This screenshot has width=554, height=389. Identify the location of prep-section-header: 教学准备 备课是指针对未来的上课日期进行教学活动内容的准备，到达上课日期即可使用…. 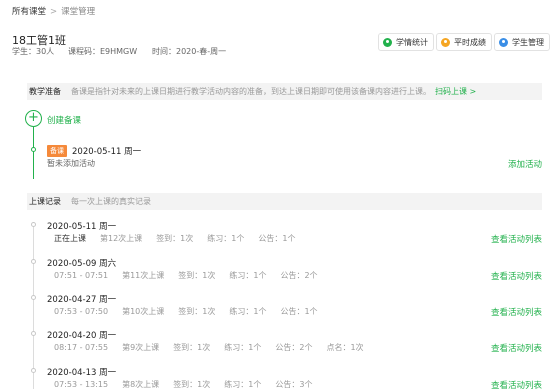
(284, 91).